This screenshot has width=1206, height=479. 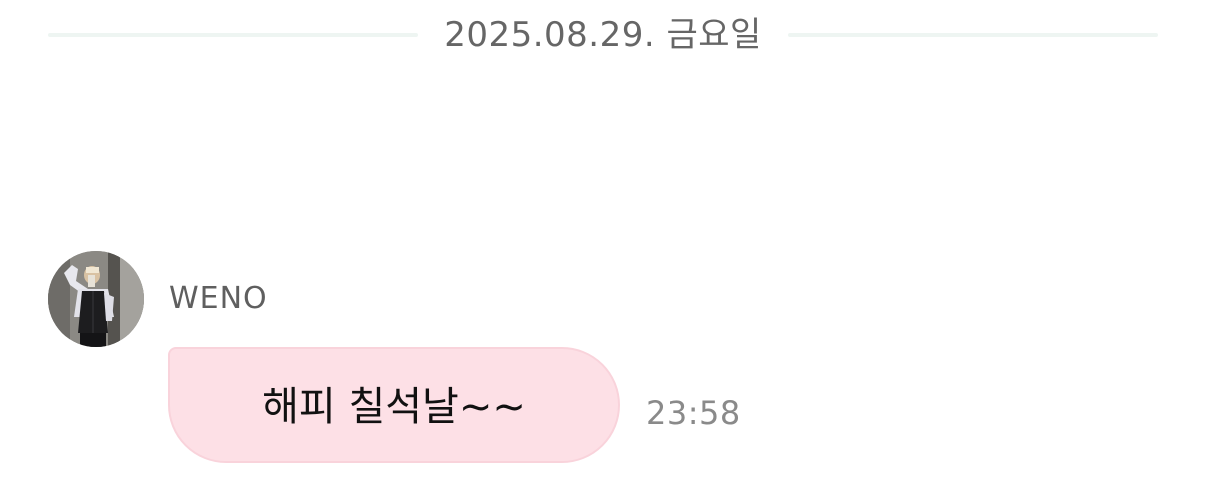 I want to click on date-divider: 2025.08.29. 금요일, so click(x=603, y=35).